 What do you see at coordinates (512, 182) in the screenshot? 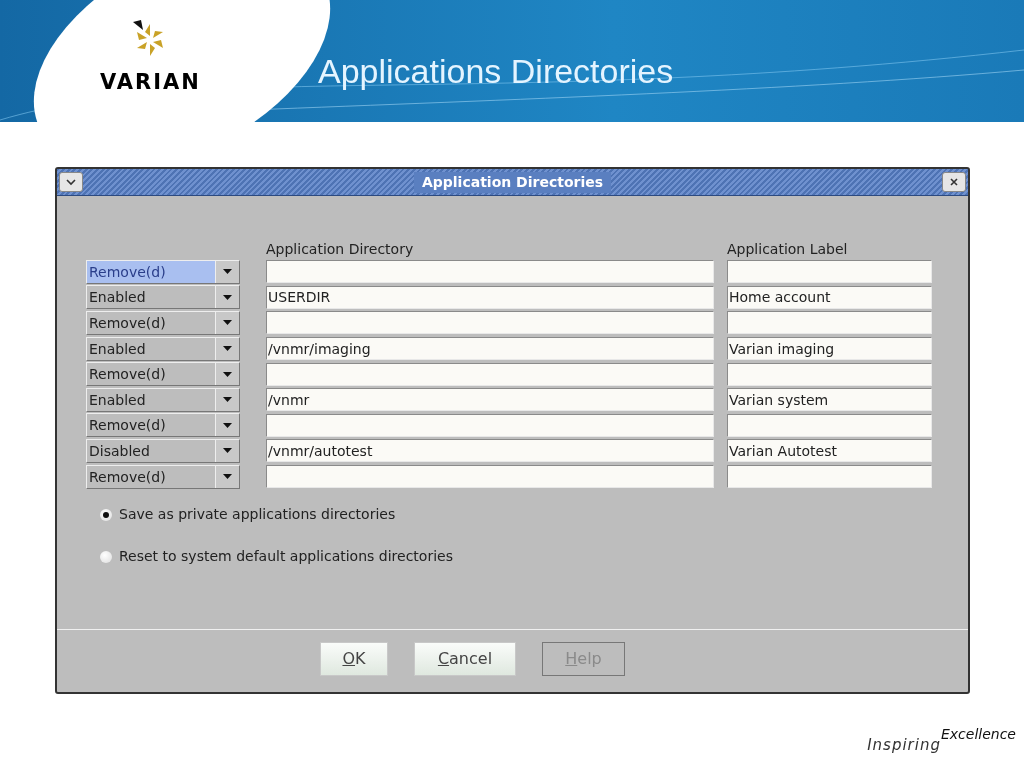
I see `window-title: Application Directories` at bounding box center [512, 182].